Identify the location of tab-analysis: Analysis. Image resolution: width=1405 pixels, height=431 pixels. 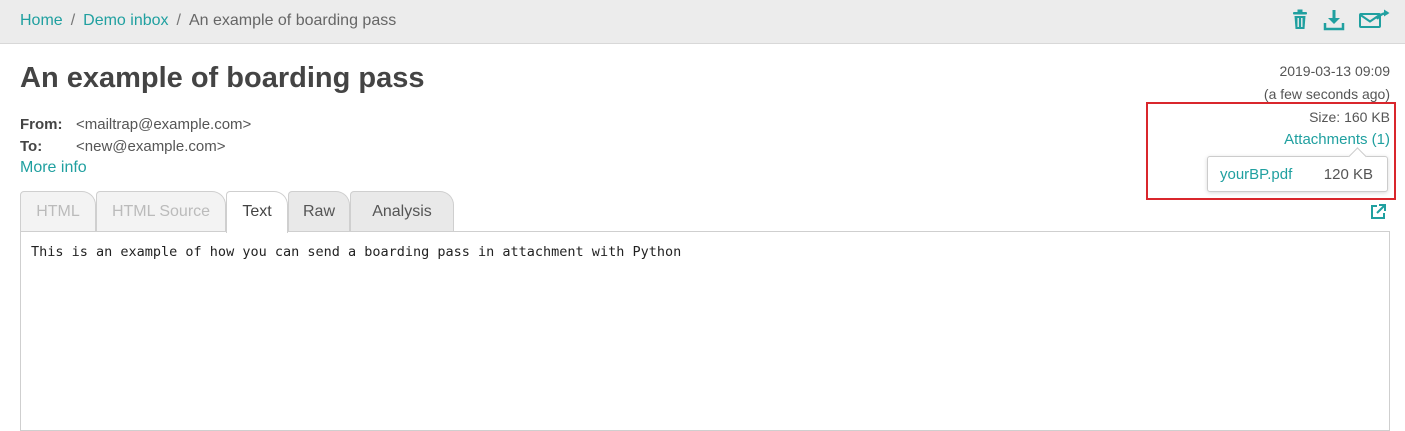
(402, 211).